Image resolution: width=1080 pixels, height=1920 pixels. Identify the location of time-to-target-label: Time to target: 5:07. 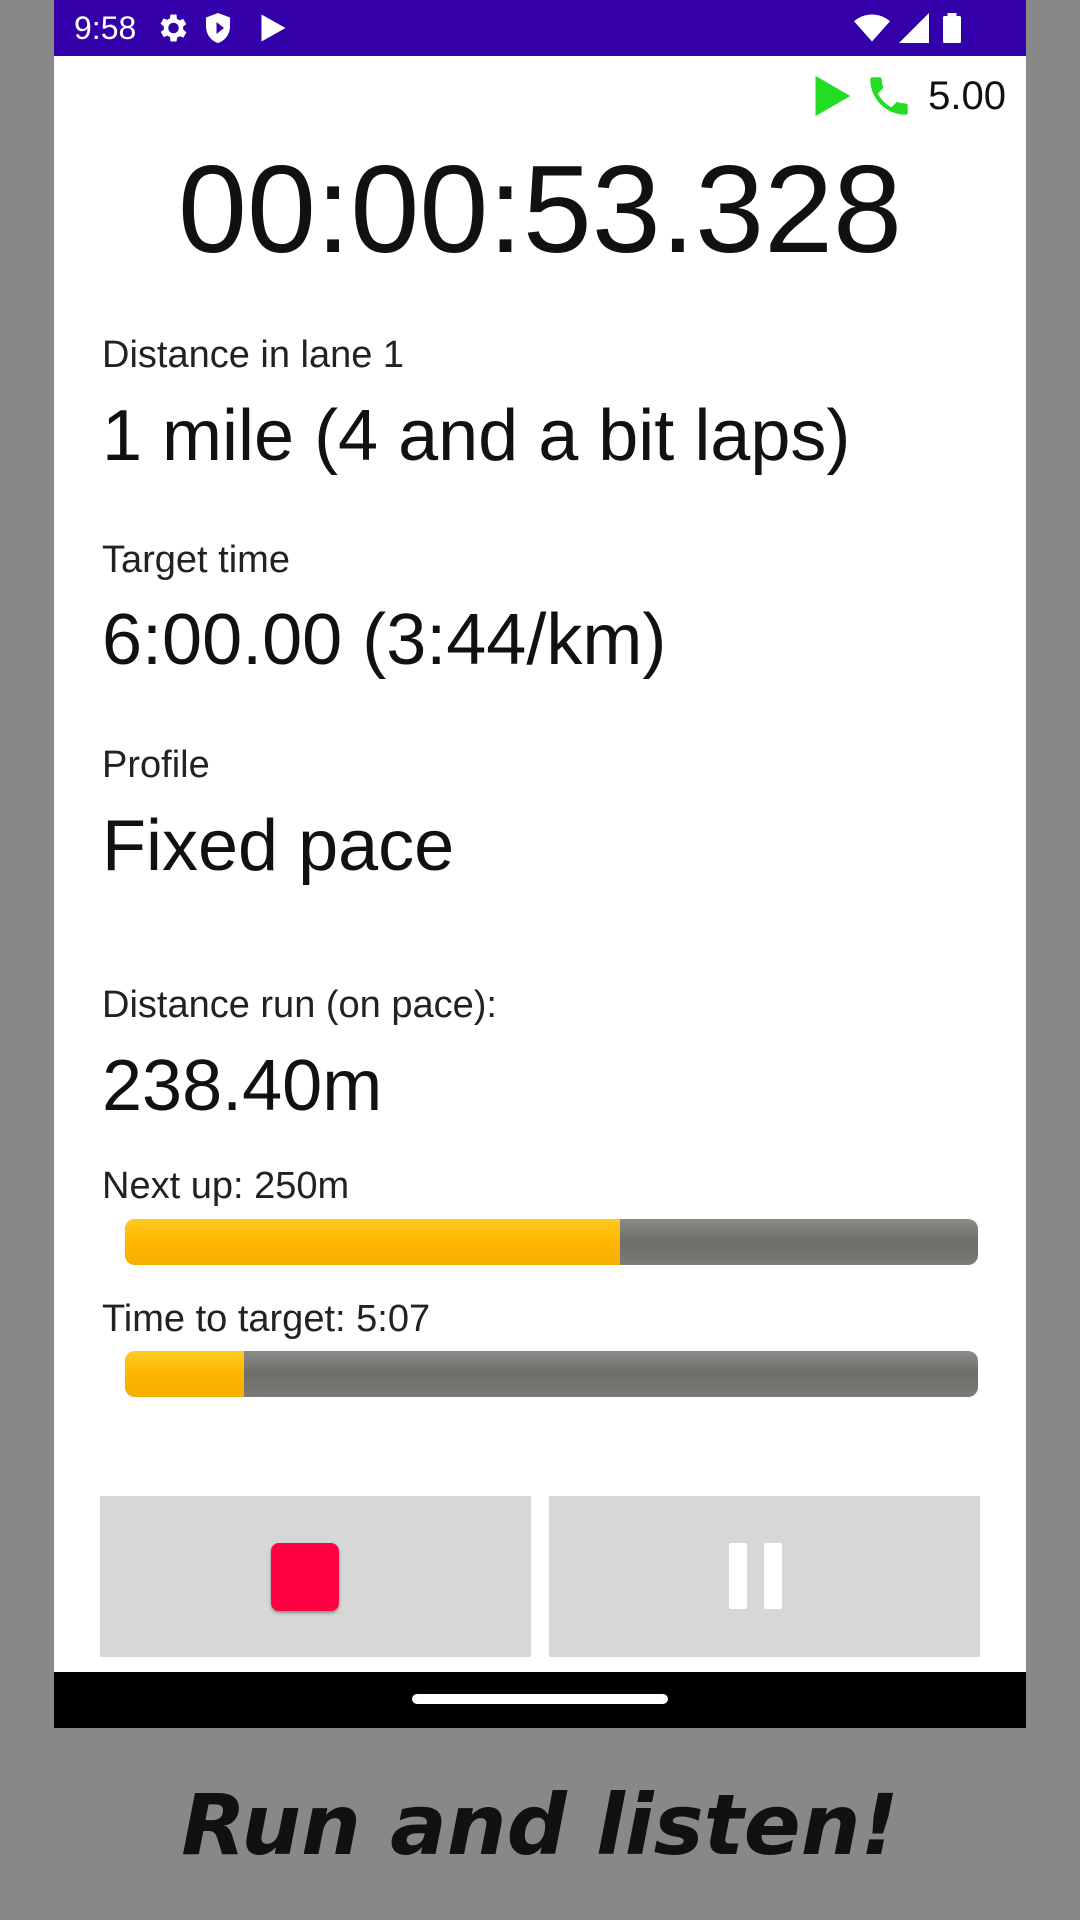
(266, 1319).